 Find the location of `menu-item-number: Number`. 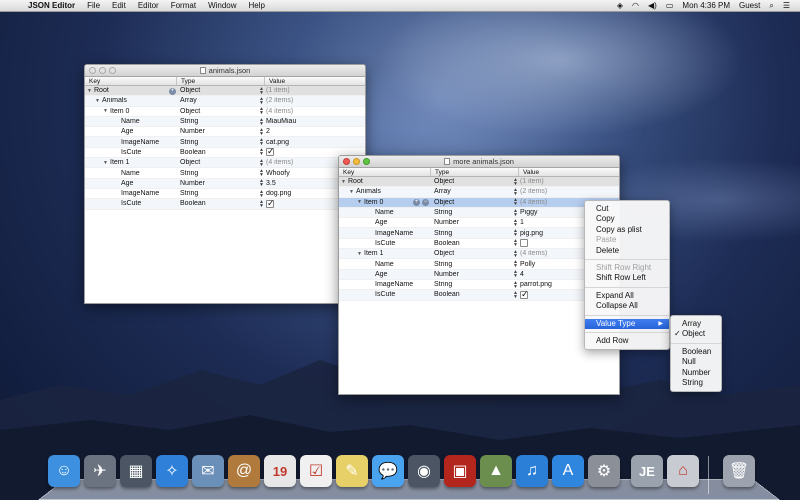

menu-item-number: Number is located at coordinates (696, 373).